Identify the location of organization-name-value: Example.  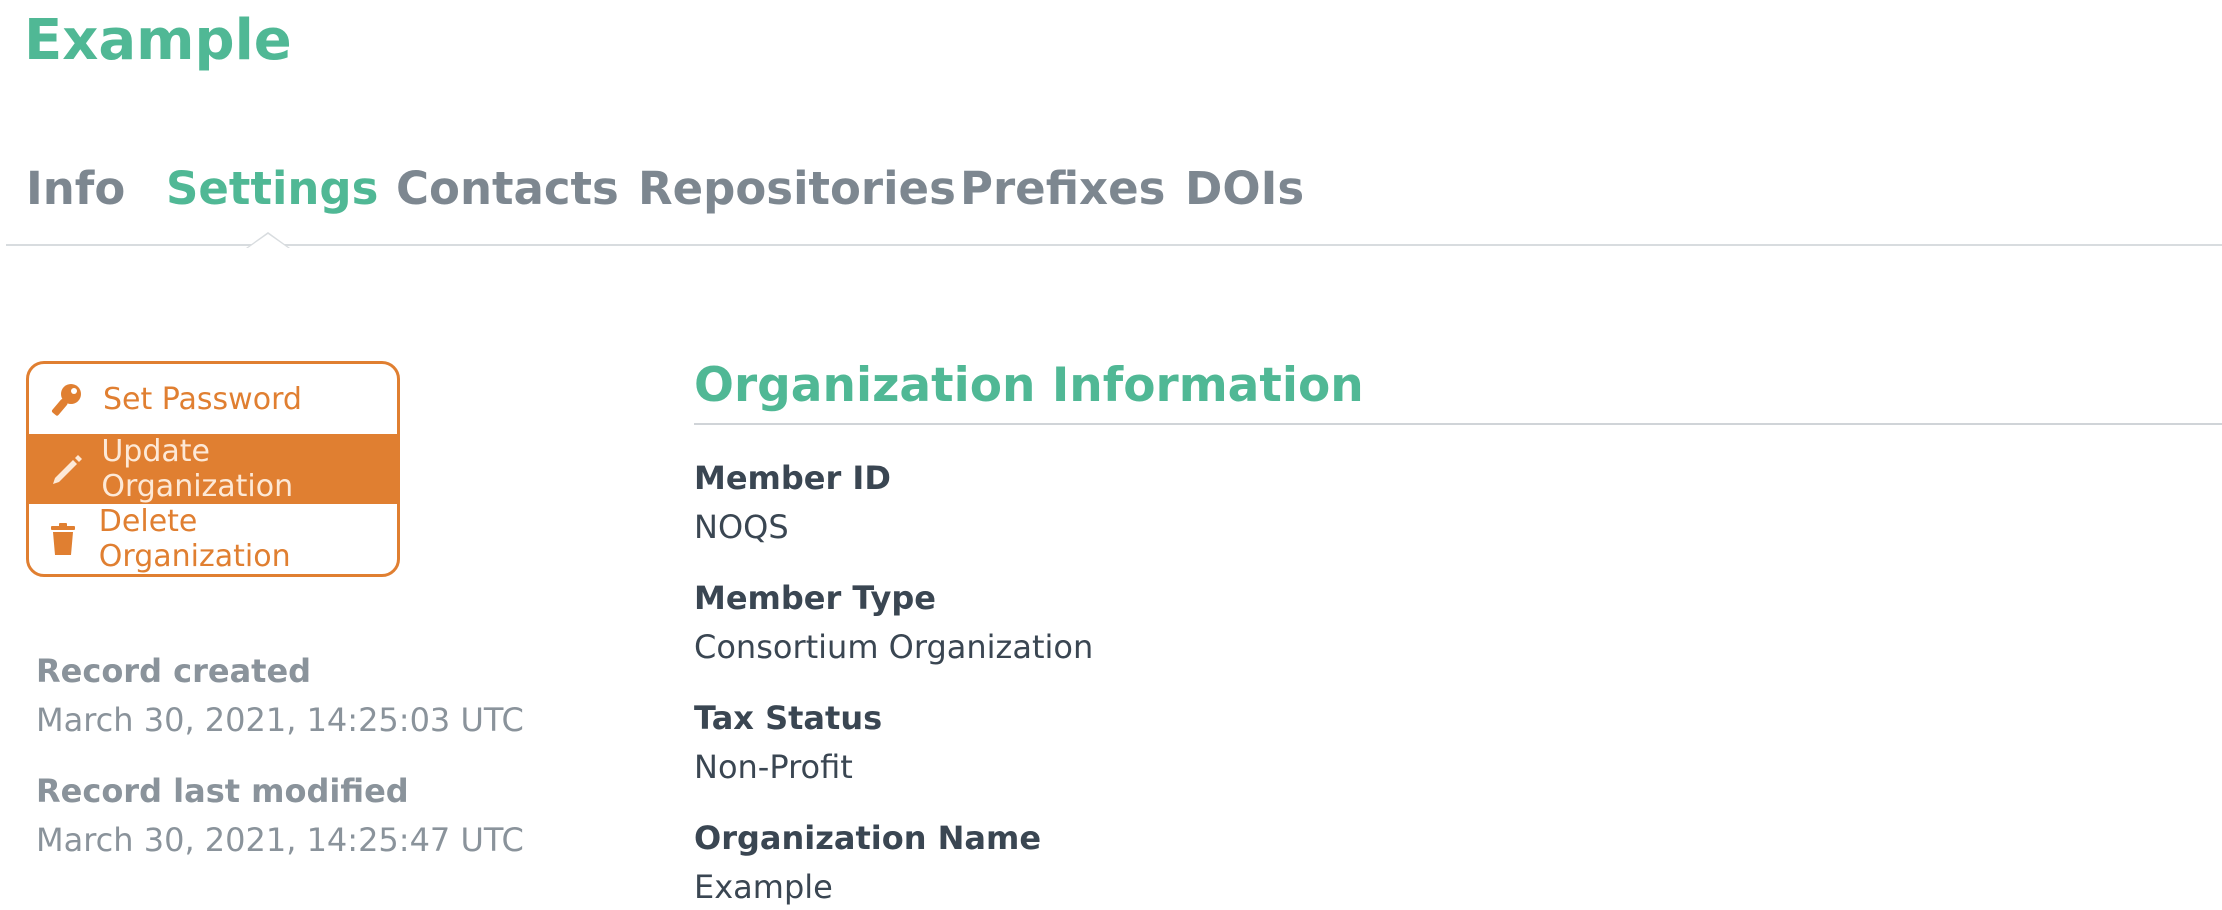
(763, 887).